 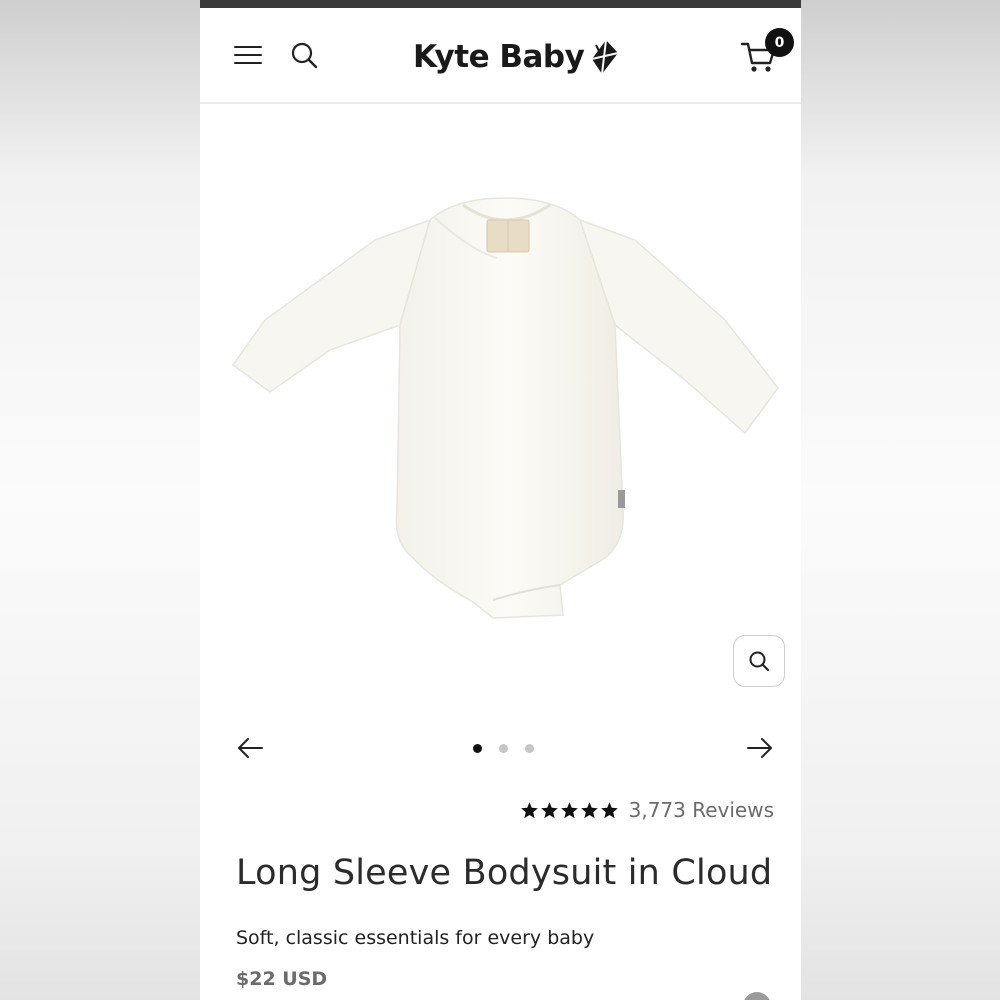 I want to click on site-header: Kyte Baby 0, so click(x=500, y=56).